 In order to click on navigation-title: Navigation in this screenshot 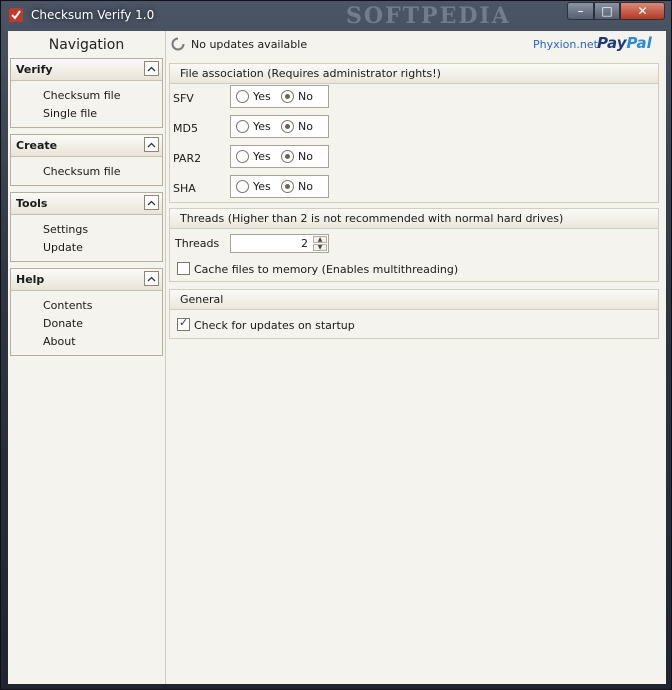, I will do `click(86, 45)`.